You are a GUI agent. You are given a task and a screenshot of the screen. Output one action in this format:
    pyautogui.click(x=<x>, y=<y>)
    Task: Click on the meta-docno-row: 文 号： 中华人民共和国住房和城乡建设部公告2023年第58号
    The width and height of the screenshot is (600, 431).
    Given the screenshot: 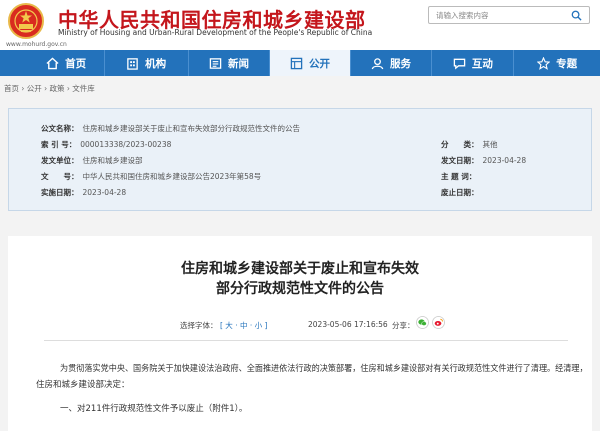 What is the action you would take?
    pyautogui.click(x=151, y=176)
    